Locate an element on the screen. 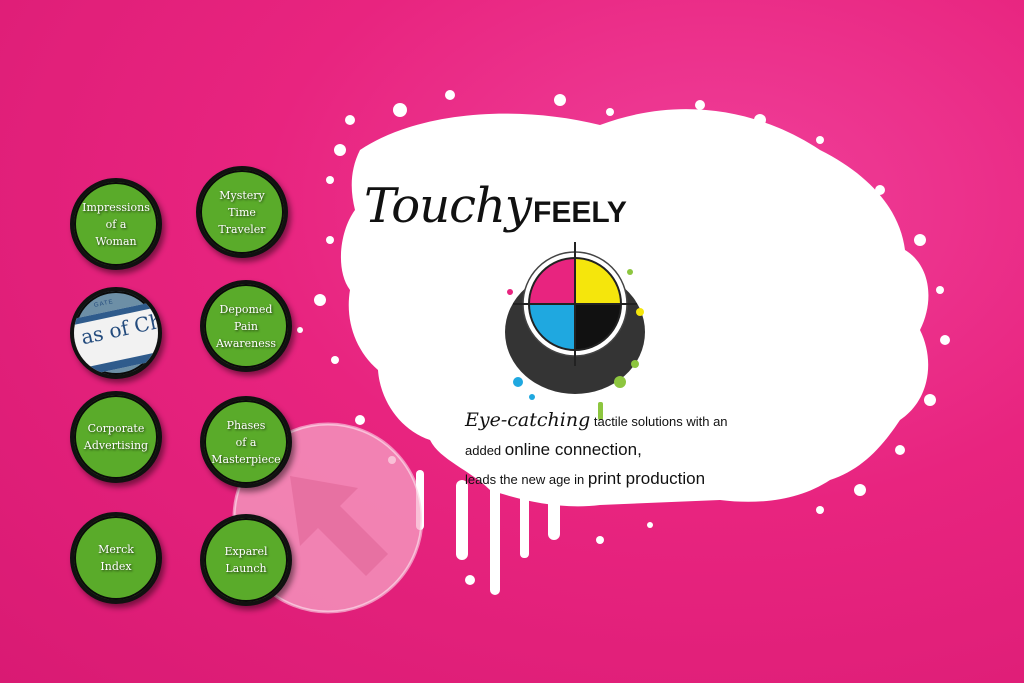  nav-label: Corporate Advertising is located at coordinates (116, 437).